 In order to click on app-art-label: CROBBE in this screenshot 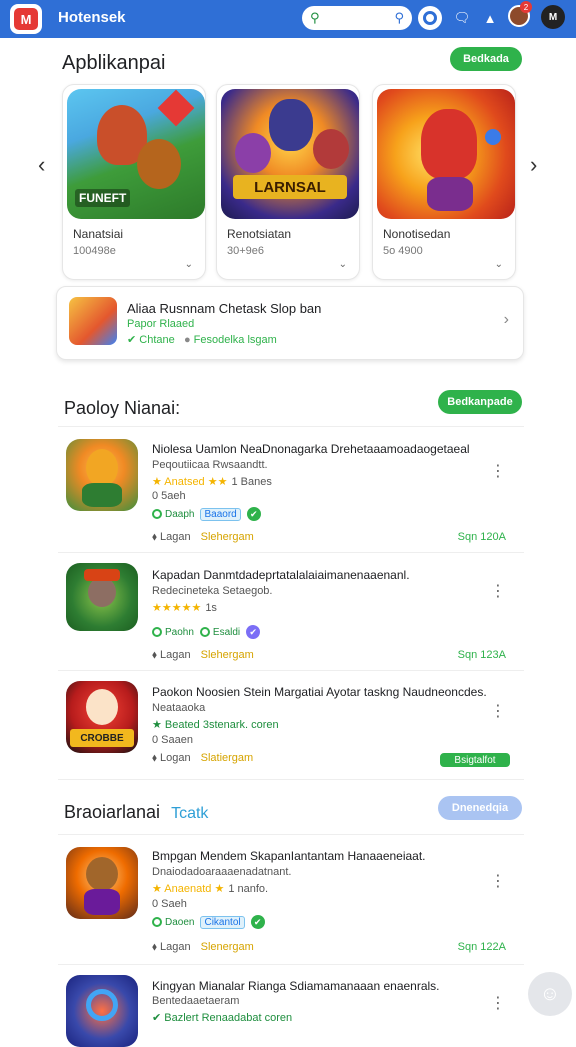, I will do `click(102, 738)`.